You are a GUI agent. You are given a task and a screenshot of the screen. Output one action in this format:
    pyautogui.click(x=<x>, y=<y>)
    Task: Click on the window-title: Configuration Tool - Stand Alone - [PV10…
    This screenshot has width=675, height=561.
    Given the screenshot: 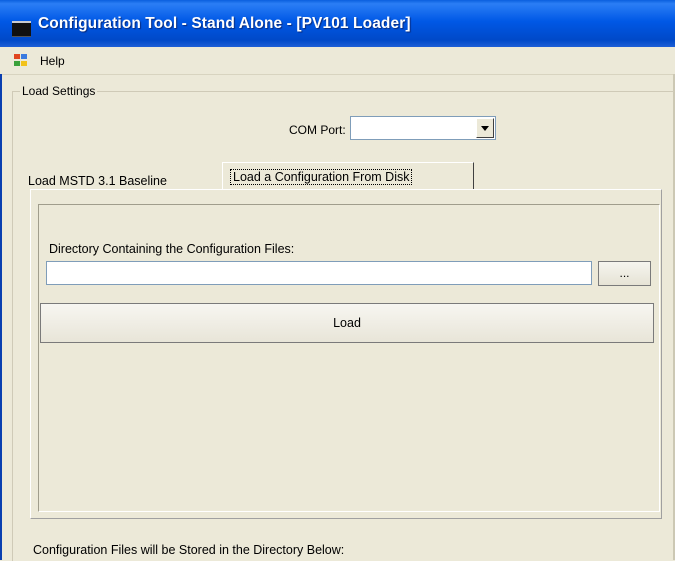 What is the action you would take?
    pyautogui.click(x=224, y=23)
    